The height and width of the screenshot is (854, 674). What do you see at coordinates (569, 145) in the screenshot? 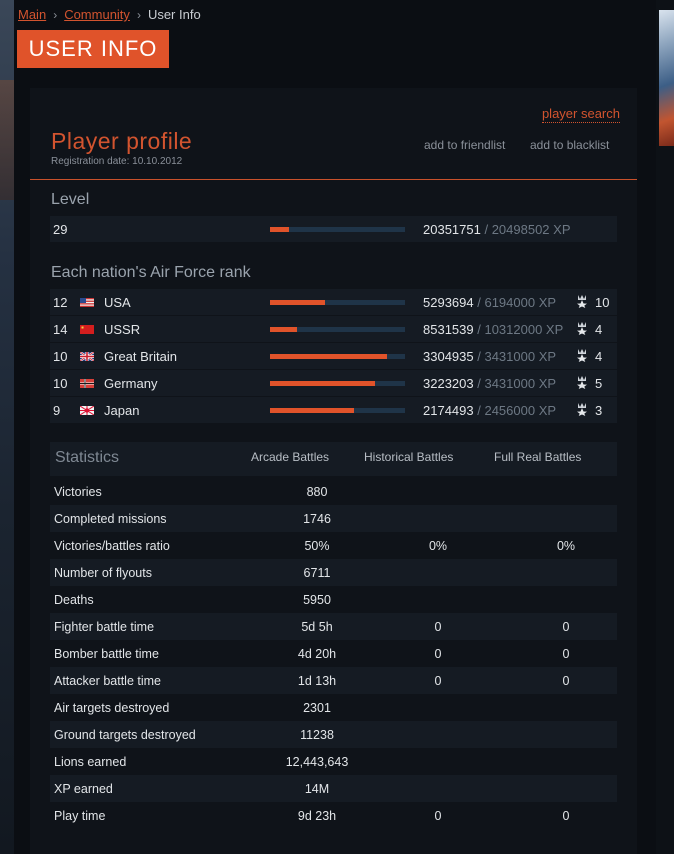
I see `add-to-blacklist-link: add to blacklist` at bounding box center [569, 145].